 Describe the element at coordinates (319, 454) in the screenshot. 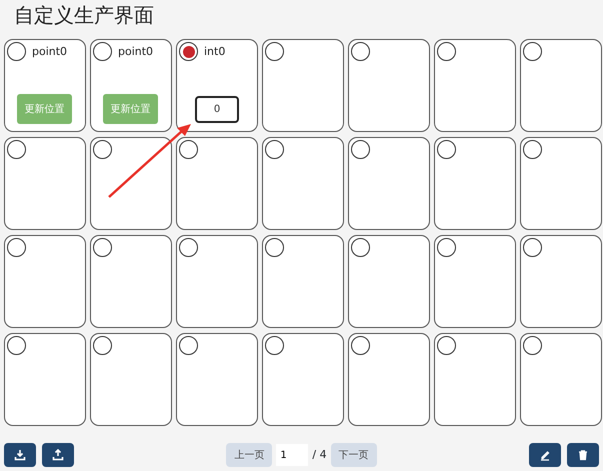

I see `page-total: / 4` at that location.